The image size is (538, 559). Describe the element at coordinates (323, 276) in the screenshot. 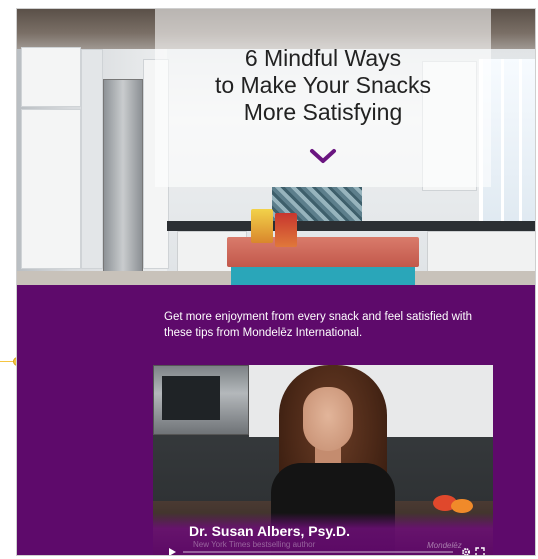

I see `hero-photo-island-base` at that location.